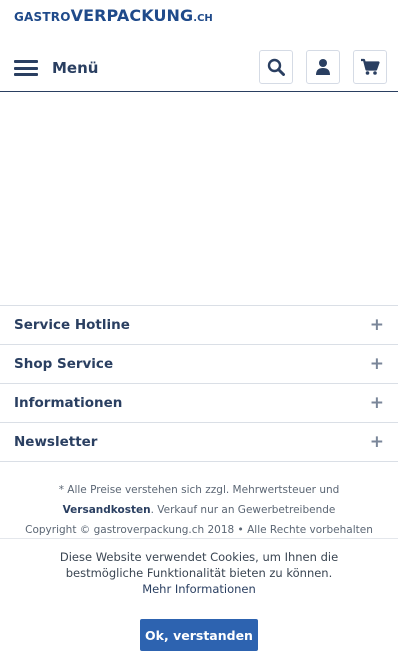  I want to click on shop-logo: GASTRO VERPACKUNG .CH, so click(113, 16).